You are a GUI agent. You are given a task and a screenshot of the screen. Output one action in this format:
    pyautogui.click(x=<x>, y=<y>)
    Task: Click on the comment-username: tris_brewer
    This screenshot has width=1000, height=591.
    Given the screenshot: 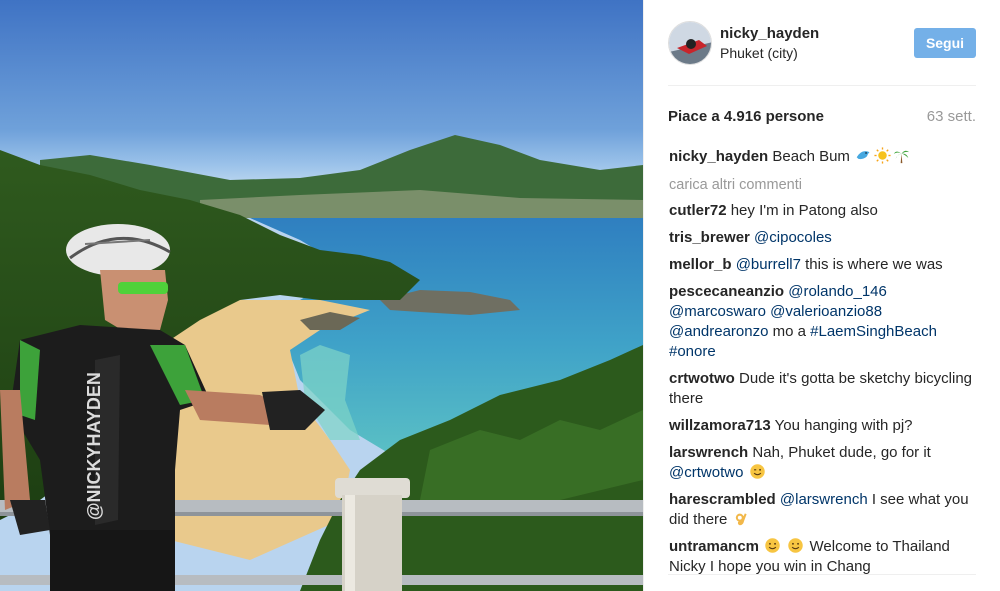 What is the action you would take?
    pyautogui.click(x=709, y=237)
    